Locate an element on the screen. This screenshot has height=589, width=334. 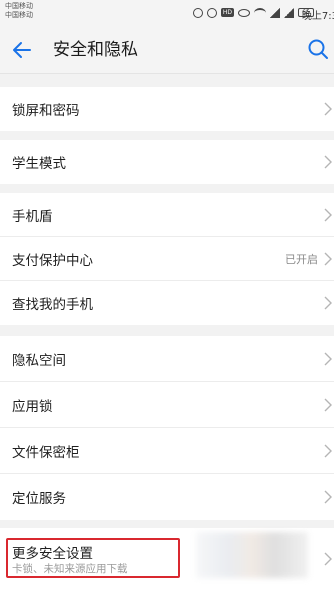
eye-comfort-icon is located at coordinates (244, 12).